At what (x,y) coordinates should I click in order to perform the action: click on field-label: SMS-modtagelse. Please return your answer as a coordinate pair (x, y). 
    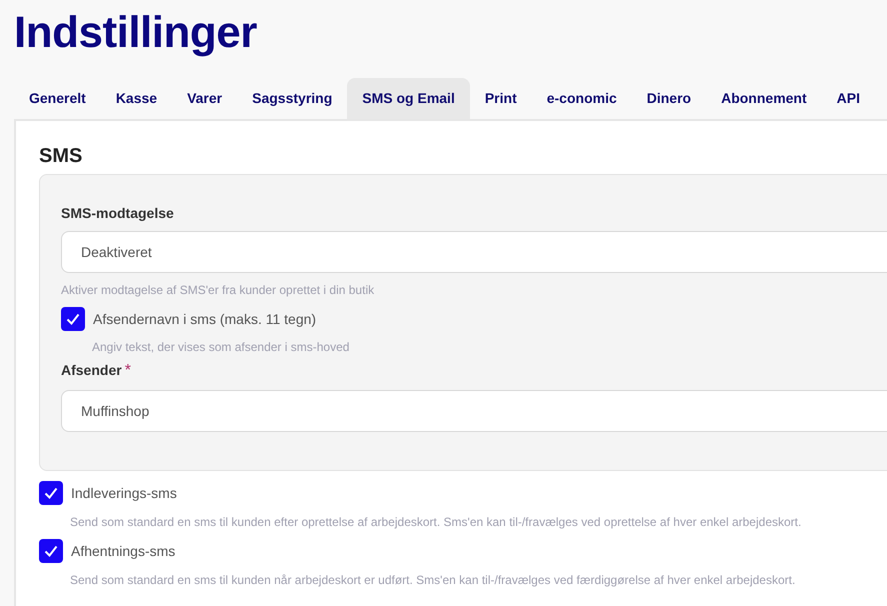
    Looking at the image, I should click on (118, 213).